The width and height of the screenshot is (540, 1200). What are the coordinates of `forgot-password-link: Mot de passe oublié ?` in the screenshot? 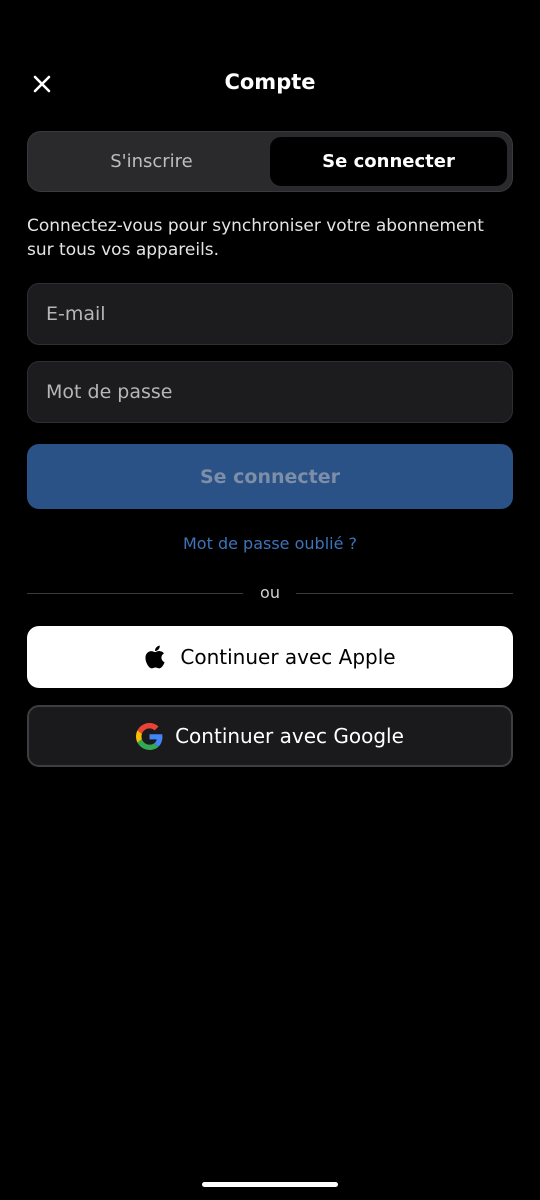 It's located at (270, 543).